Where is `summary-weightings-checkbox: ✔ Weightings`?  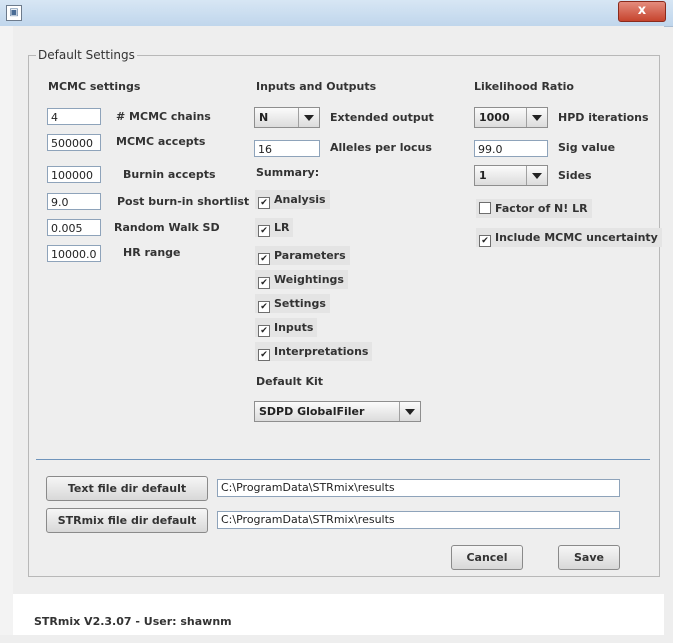
summary-weightings-checkbox: ✔ Weightings is located at coordinates (301, 279).